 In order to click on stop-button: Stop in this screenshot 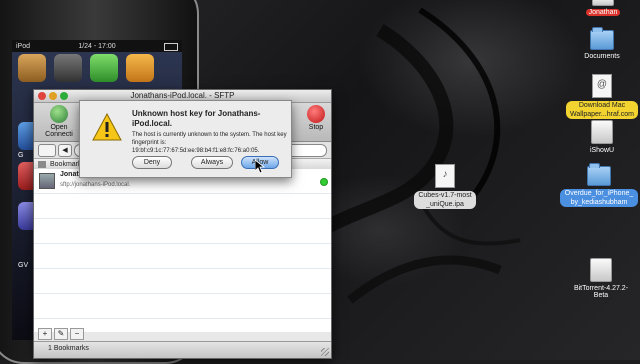, I will do `click(316, 117)`.